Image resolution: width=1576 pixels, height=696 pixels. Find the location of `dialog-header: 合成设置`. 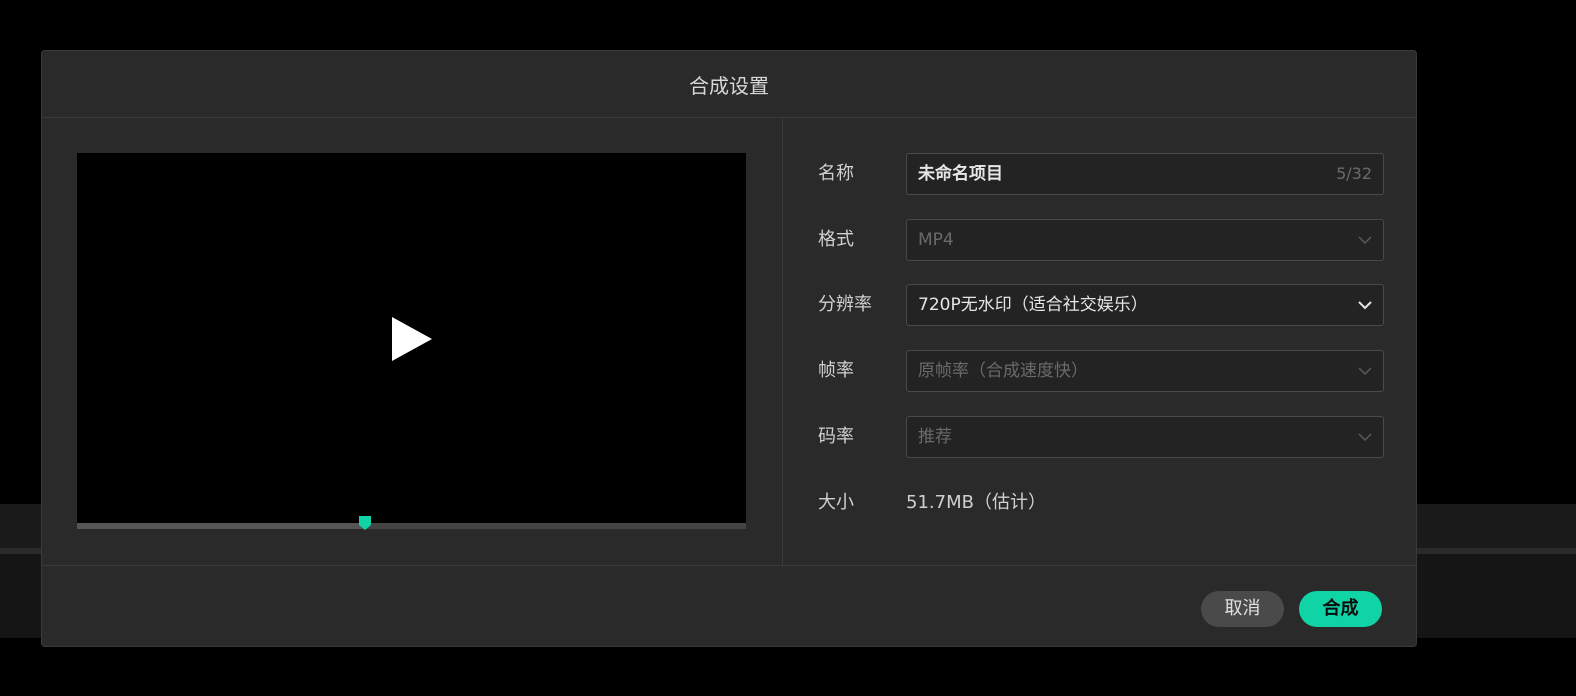

dialog-header: 合成设置 is located at coordinates (729, 84).